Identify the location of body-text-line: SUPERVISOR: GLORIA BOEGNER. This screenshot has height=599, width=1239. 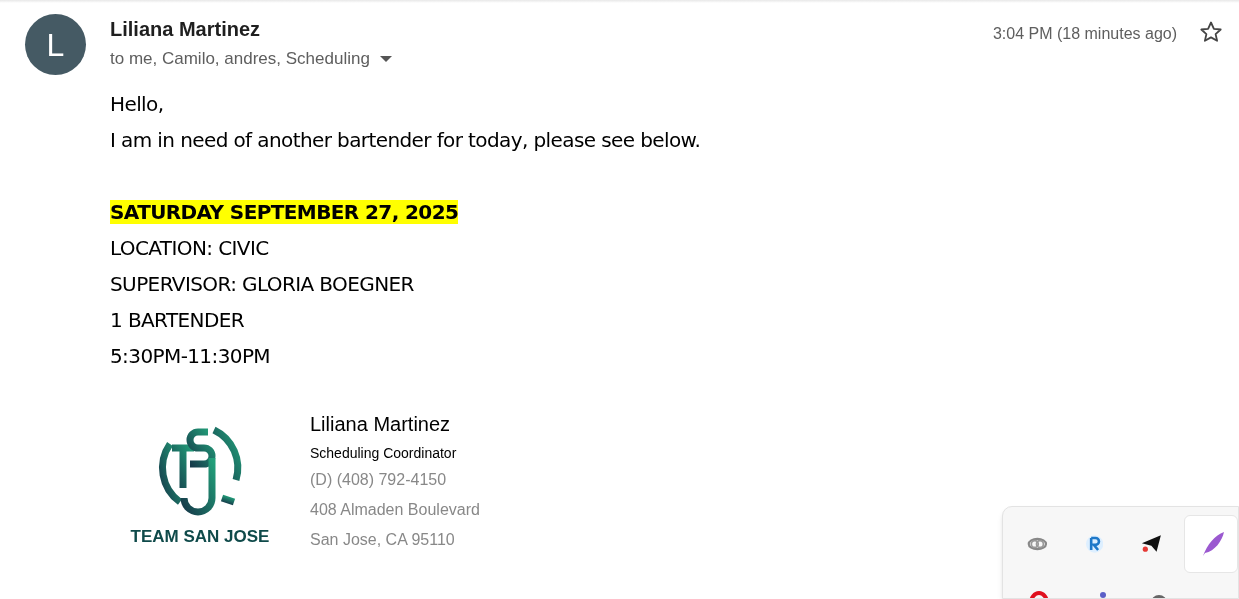
(262, 283).